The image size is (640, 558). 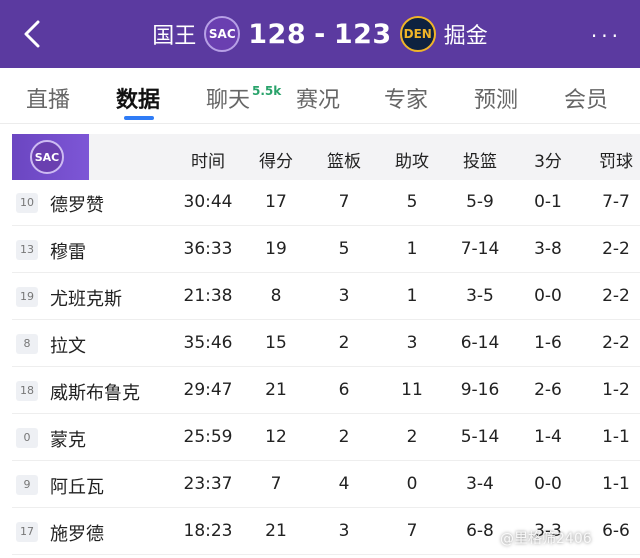 What do you see at coordinates (326, 485) in the screenshot?
I see `table-row: 9 阿丘瓦 23:37 7 4 0 3-4 0-0 1-1` at bounding box center [326, 485].